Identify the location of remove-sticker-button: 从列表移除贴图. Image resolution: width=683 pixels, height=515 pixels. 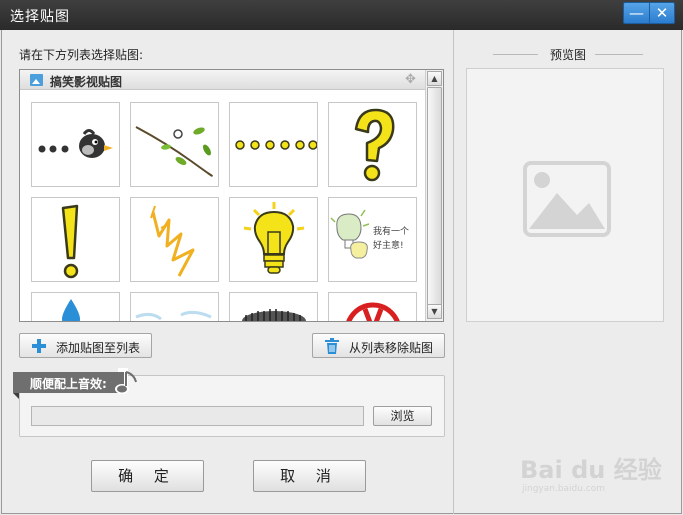
(378, 345).